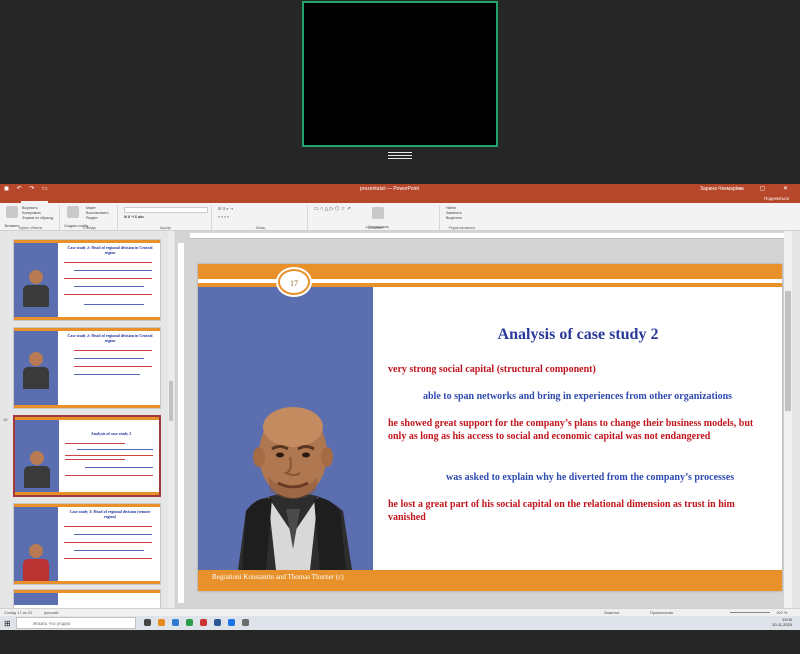  I want to click on app-icon-edge, so click(175, 622).